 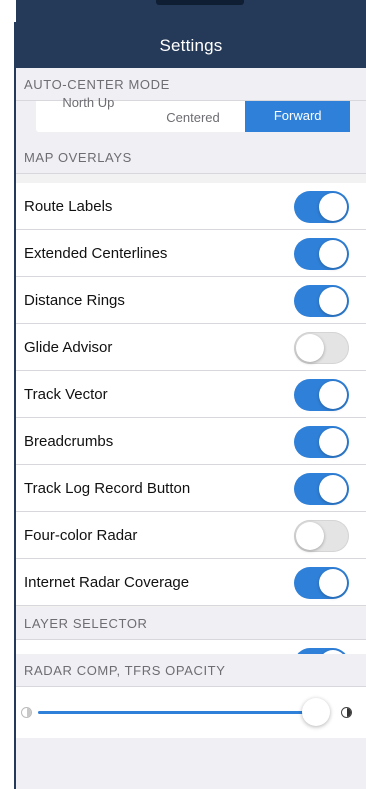 I want to click on internet-radar-coverage-toggle, so click(x=321, y=583).